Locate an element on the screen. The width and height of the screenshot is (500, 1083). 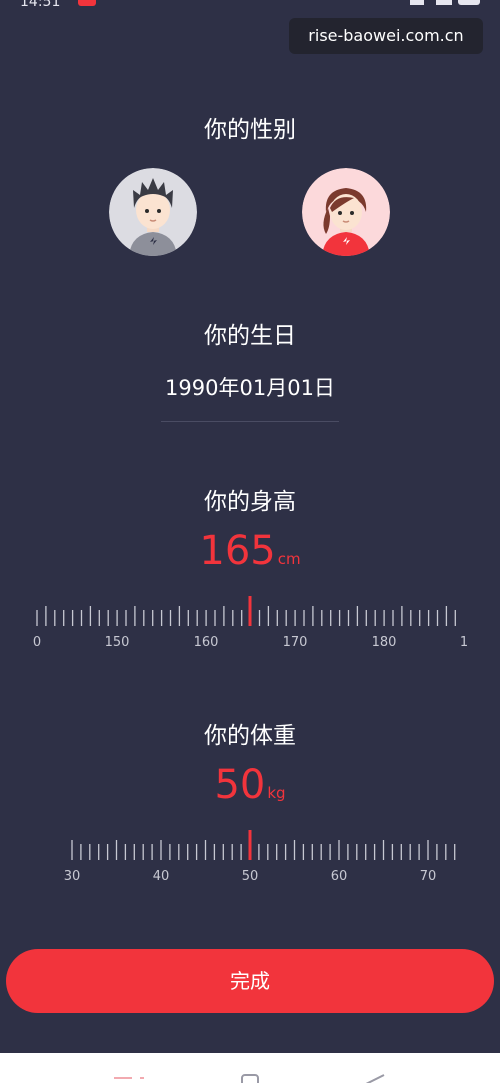
watermark: rise-baowei.com.cn is located at coordinates (386, 36).